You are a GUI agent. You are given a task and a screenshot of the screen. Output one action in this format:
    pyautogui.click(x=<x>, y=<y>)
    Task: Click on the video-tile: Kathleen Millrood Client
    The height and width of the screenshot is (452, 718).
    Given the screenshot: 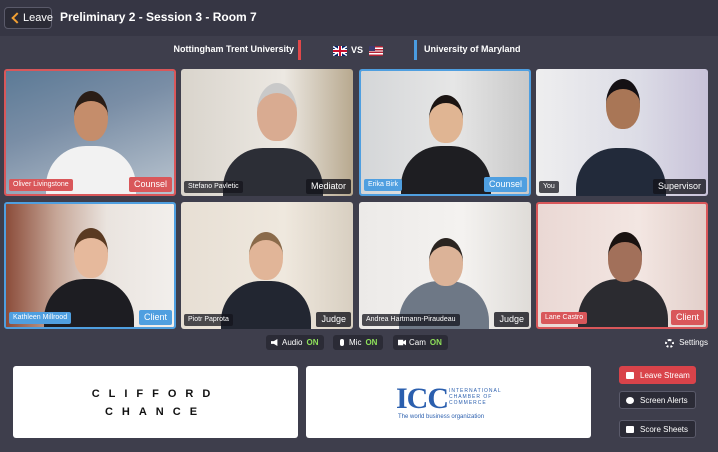 What is the action you would take?
    pyautogui.click(x=90, y=265)
    